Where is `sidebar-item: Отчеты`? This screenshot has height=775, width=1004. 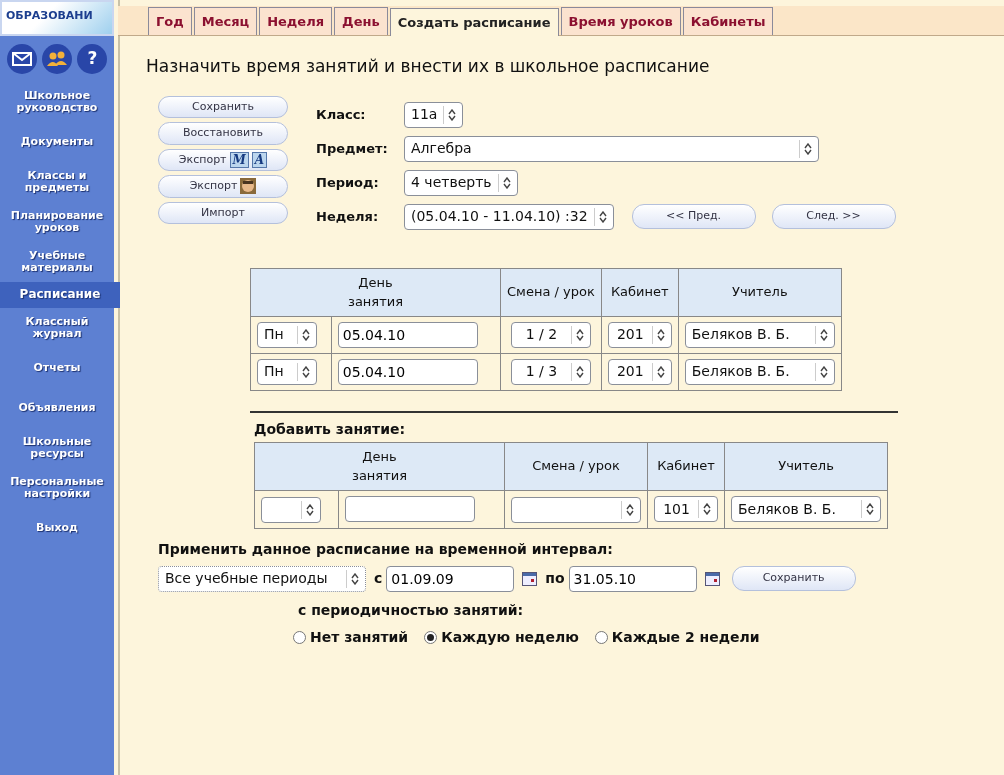 sidebar-item: Отчеты is located at coordinates (57, 368).